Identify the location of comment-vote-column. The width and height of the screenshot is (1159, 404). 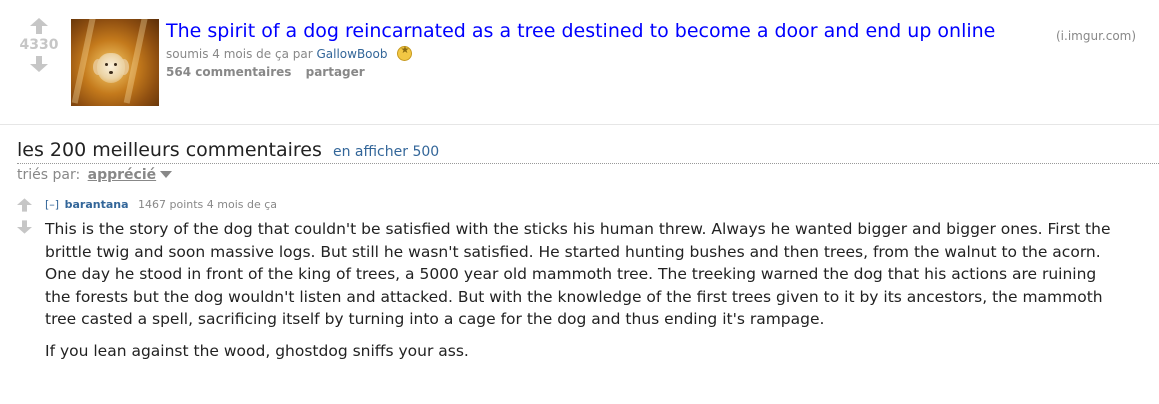
(26, 220).